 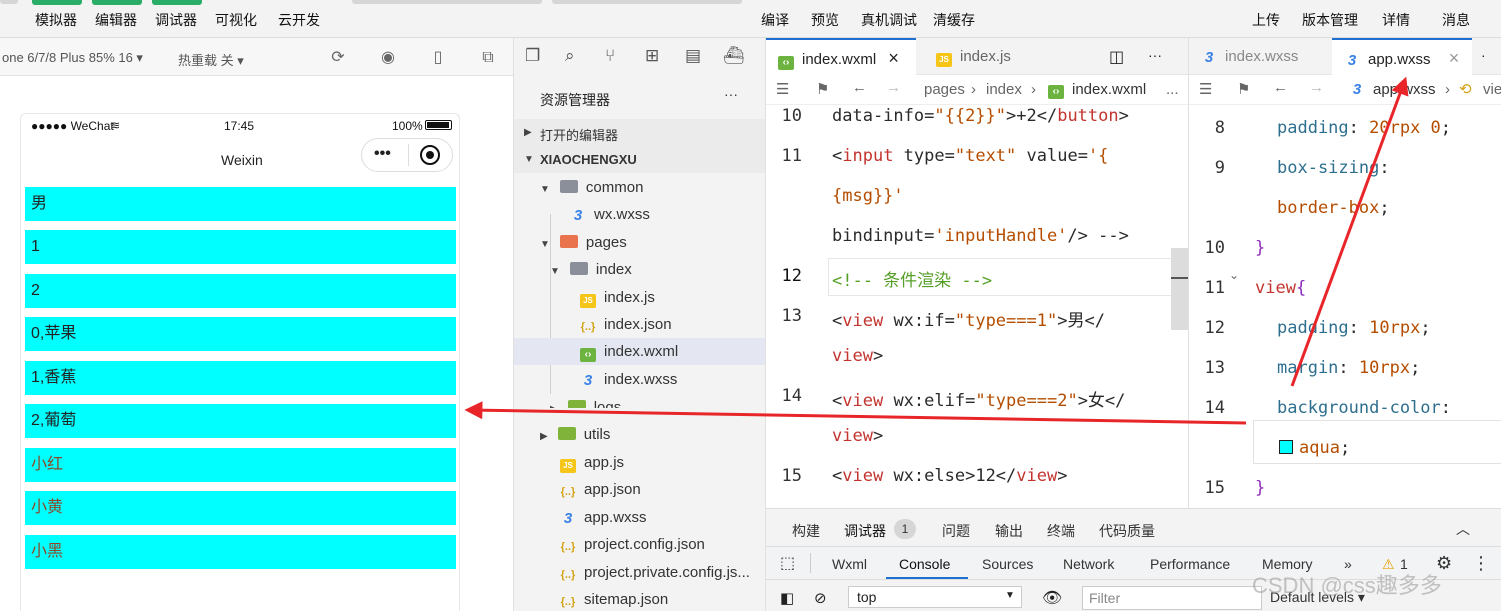 What do you see at coordinates (1234, 275) in the screenshot?
I see `fold-chevron-icon: ⌄` at bounding box center [1234, 275].